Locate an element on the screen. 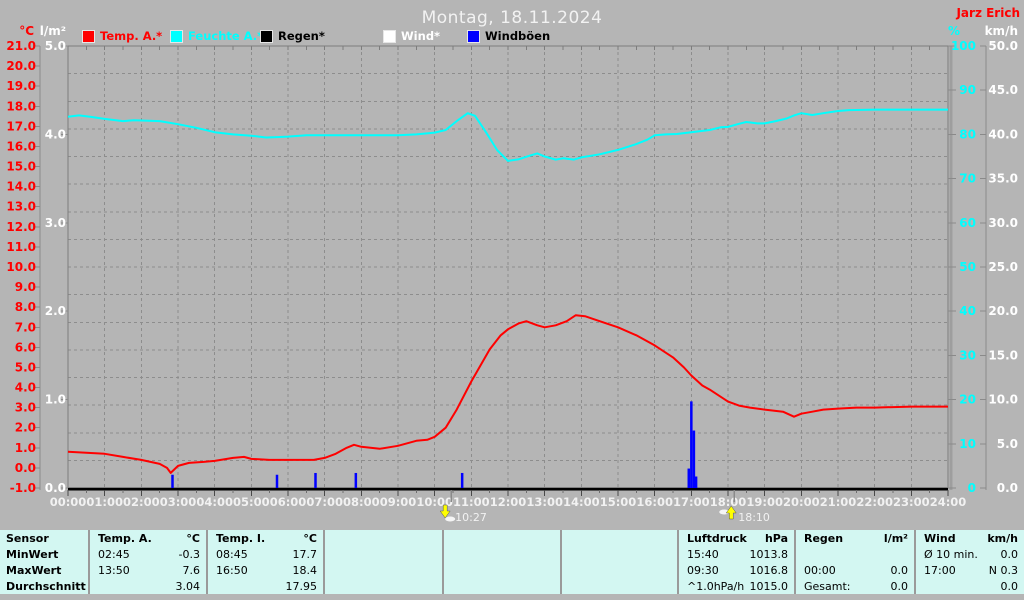  svg-text: 17.0 is located at coordinates (21, 126).